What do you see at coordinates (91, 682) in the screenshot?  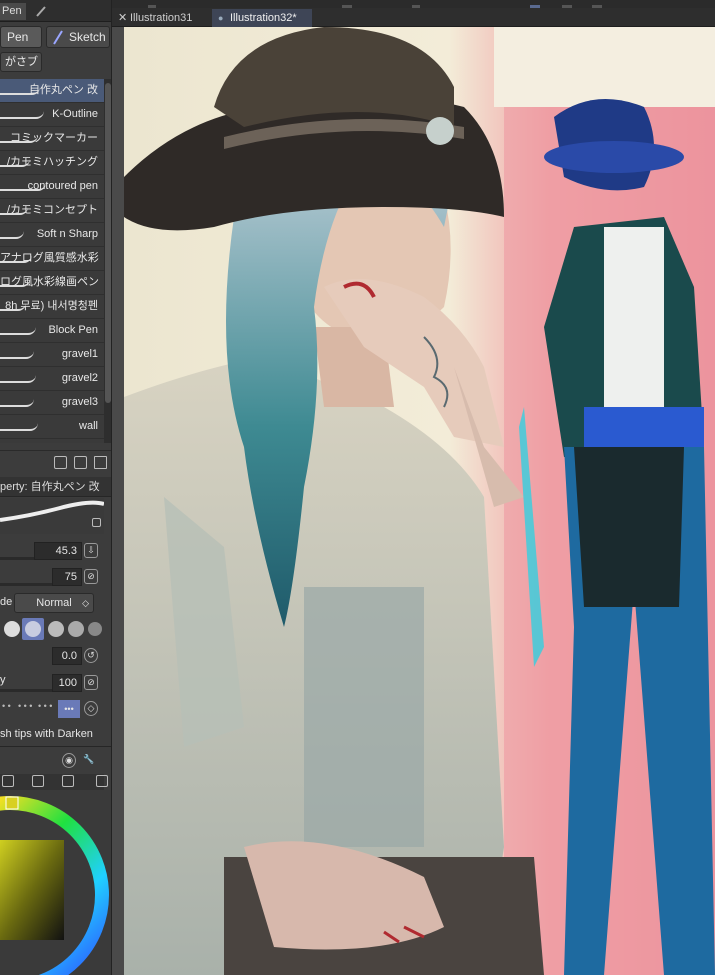 I see `density-dynamics-icon: ⊘` at bounding box center [91, 682].